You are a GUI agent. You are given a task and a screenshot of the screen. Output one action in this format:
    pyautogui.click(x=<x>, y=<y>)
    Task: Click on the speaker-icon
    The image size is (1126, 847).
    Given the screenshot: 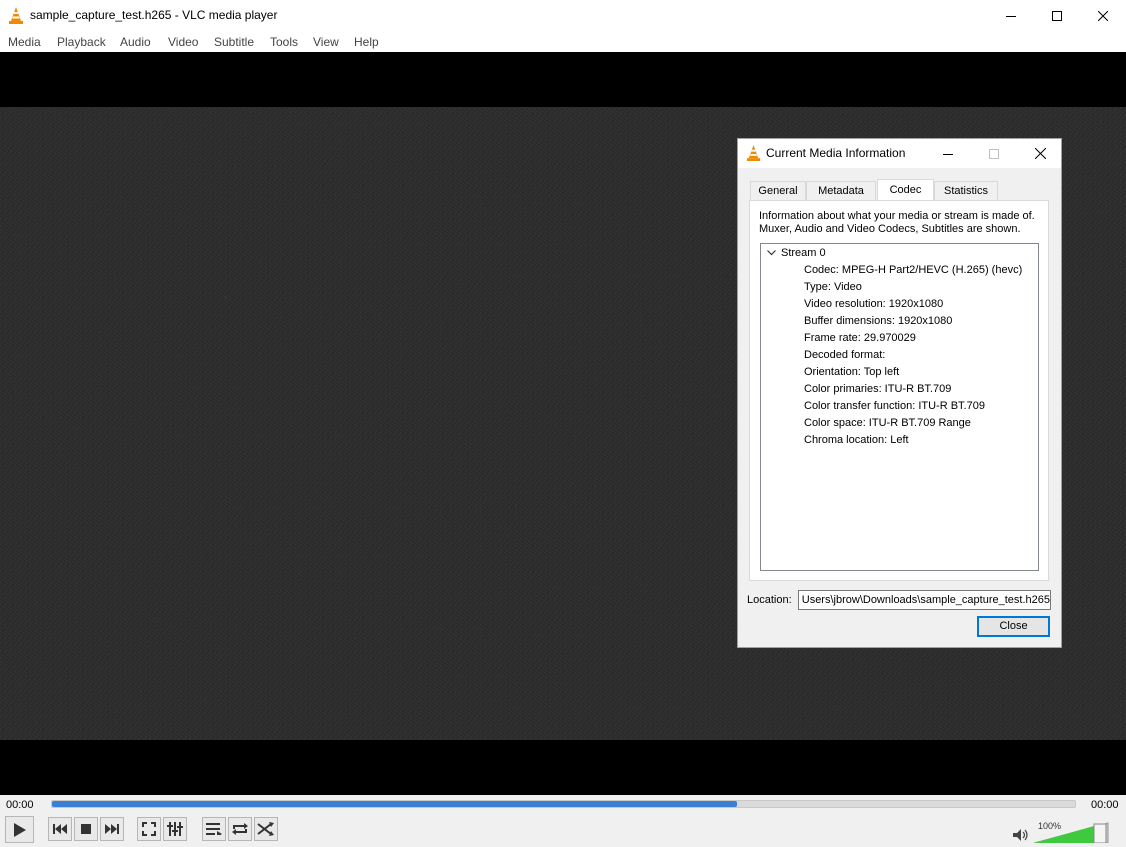 What is the action you would take?
    pyautogui.click(x=1021, y=835)
    